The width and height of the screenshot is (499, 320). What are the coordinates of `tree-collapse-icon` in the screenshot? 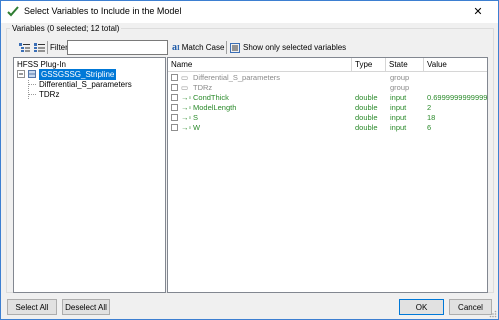 It's located at (39, 47).